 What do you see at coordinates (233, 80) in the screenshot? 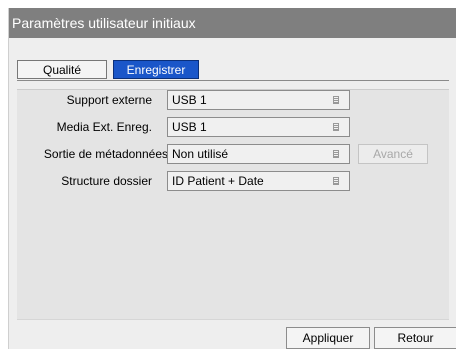
I see `tab-divider` at bounding box center [233, 80].